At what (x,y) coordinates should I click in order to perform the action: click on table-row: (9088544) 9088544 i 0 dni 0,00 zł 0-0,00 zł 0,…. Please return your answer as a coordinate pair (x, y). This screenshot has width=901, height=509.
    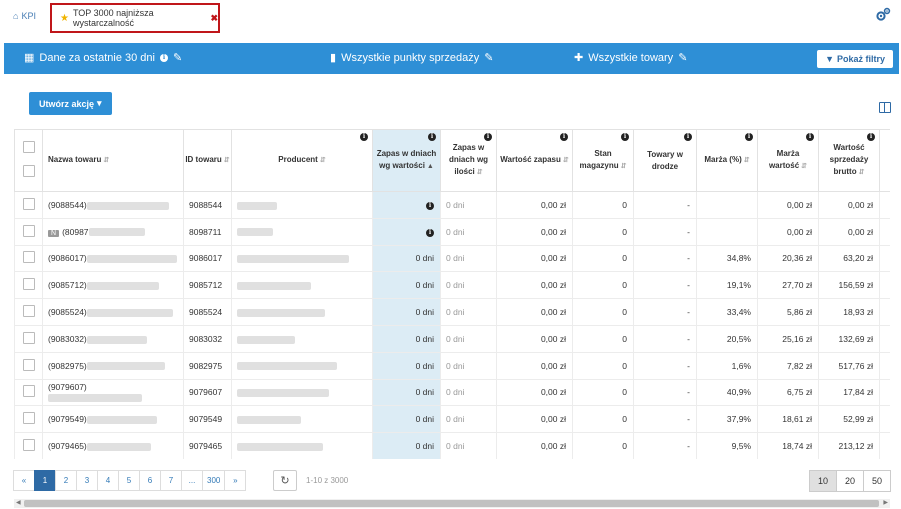
    Looking at the image, I should click on (452, 205).